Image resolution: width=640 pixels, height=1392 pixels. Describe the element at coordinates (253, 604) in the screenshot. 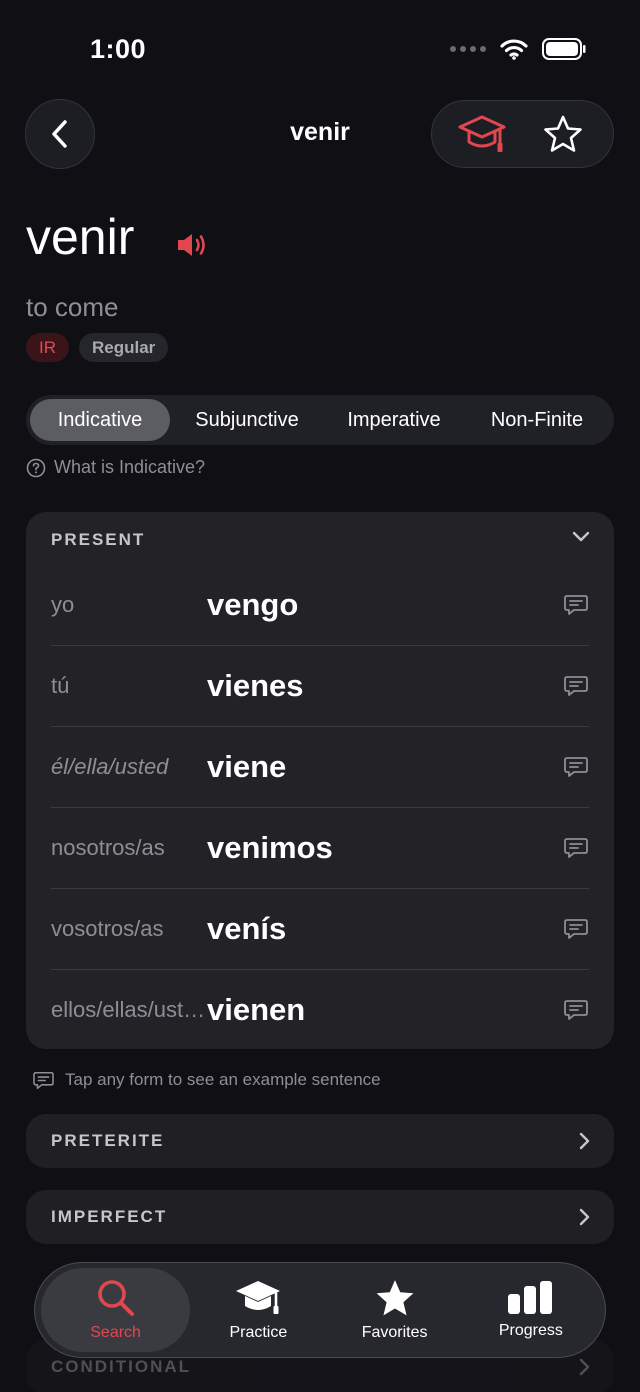

I see `conjugated-form: vengo` at that location.